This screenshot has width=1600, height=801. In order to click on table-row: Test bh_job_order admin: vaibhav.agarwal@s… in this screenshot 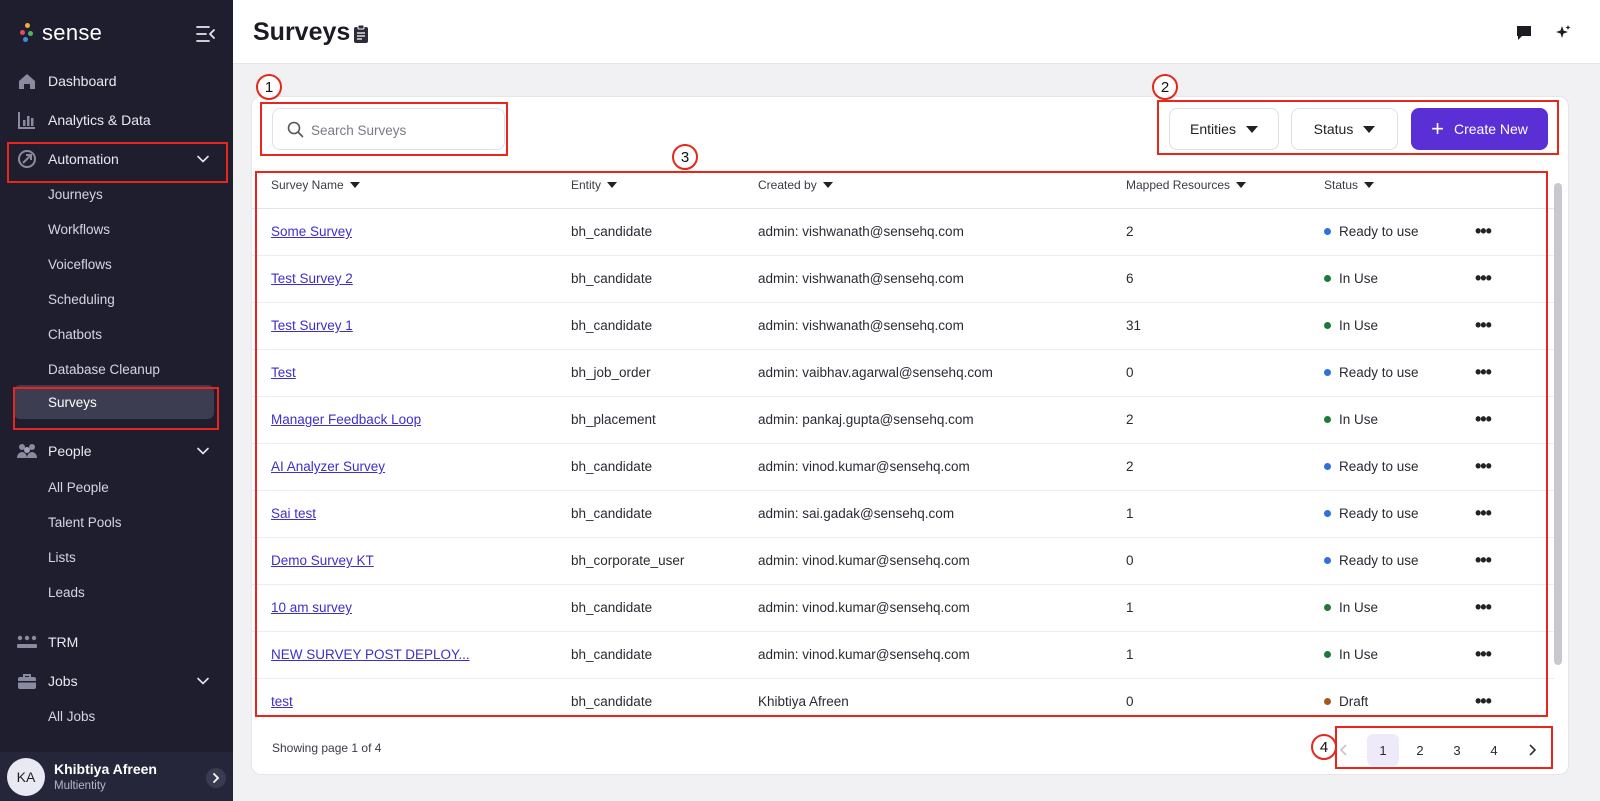, I will do `click(903, 373)`.